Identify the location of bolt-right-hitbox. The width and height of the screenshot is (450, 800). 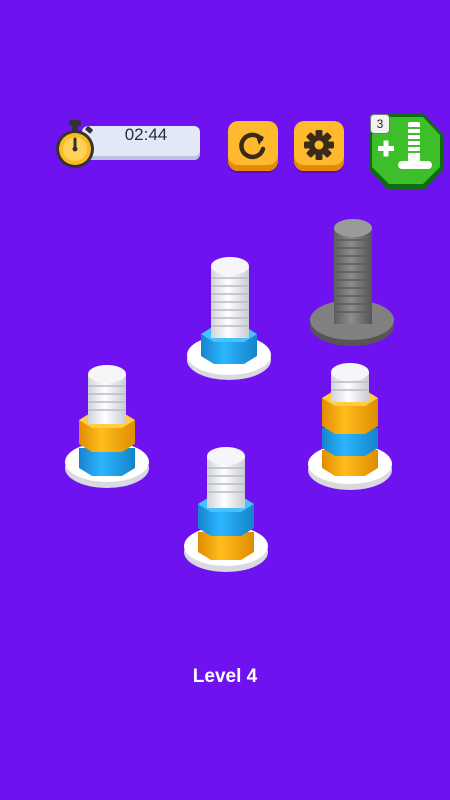
(350, 427).